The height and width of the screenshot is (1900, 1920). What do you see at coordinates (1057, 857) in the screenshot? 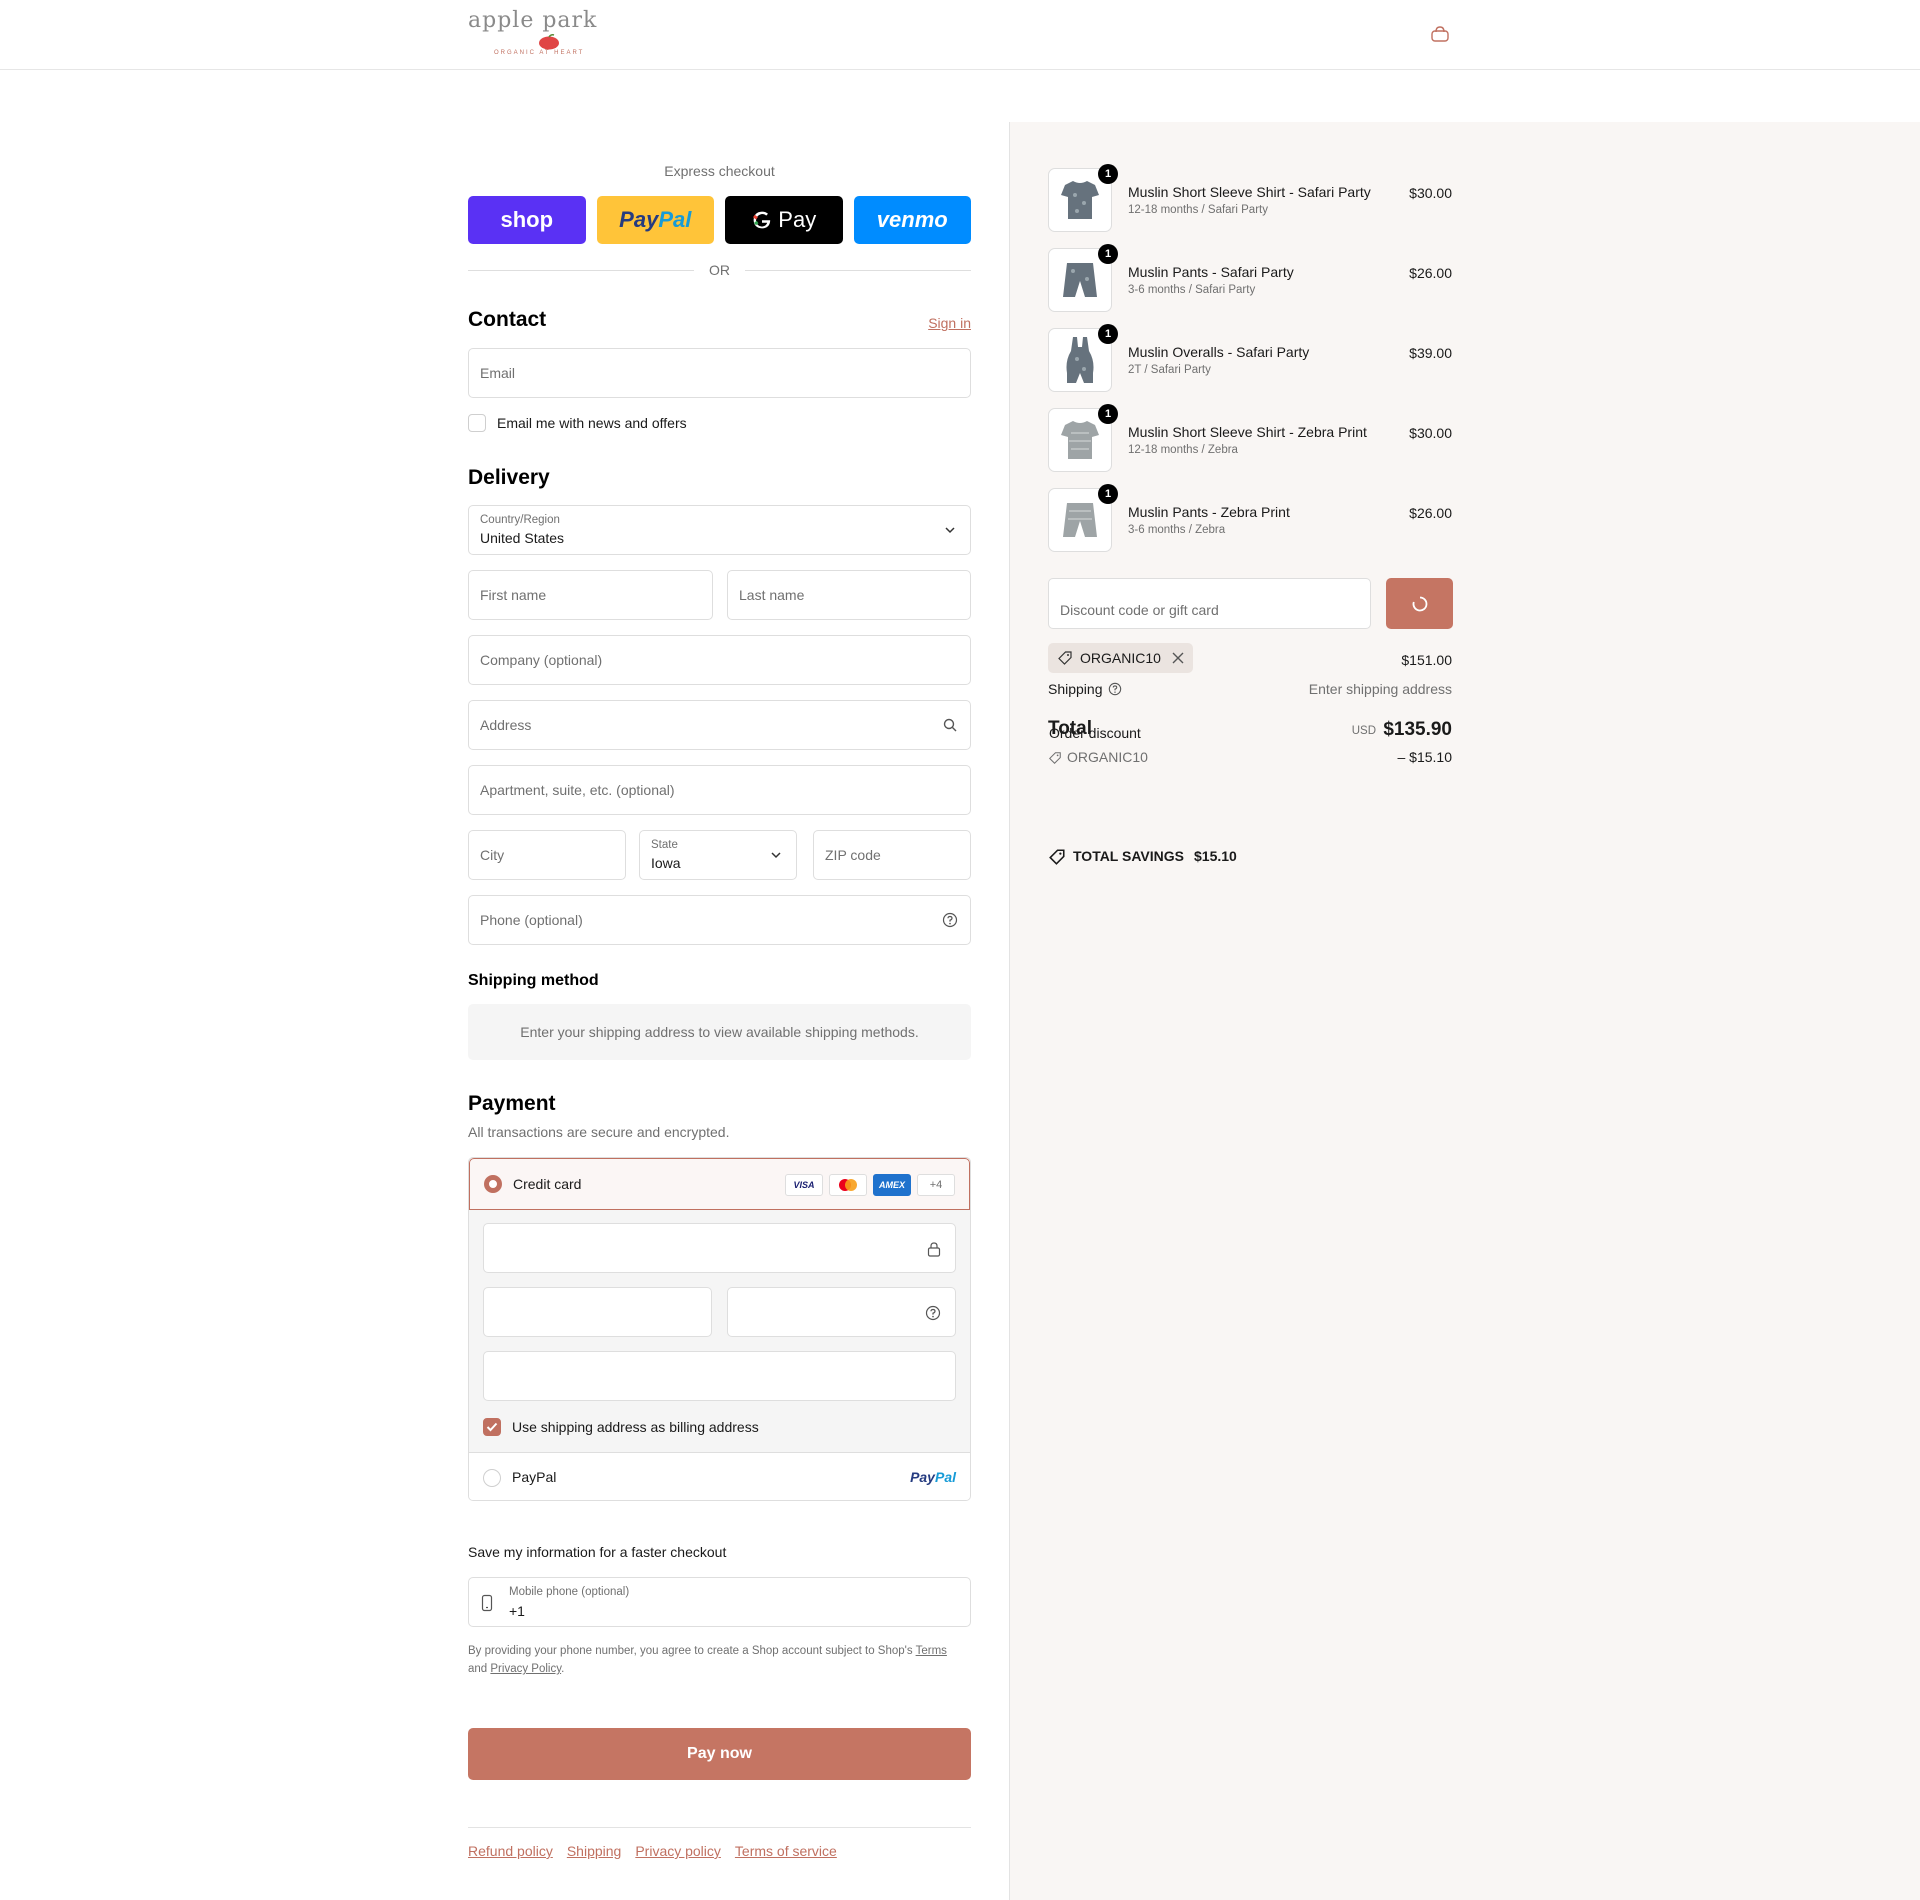
I see `savings-tag-icon` at bounding box center [1057, 857].